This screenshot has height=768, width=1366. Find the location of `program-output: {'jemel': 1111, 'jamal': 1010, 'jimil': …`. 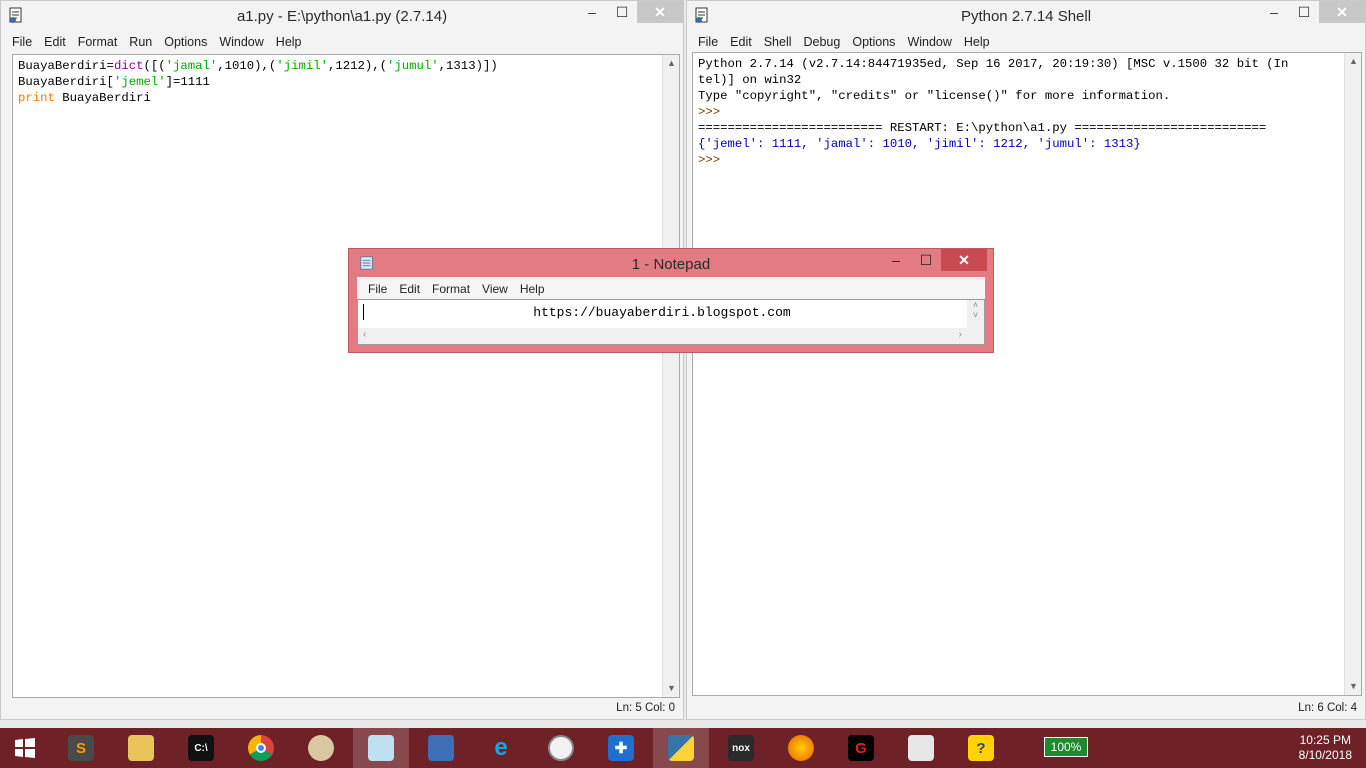

program-output: {'jemel': 1111, 'jamal': 1010, 'jimil': … is located at coordinates (919, 144).